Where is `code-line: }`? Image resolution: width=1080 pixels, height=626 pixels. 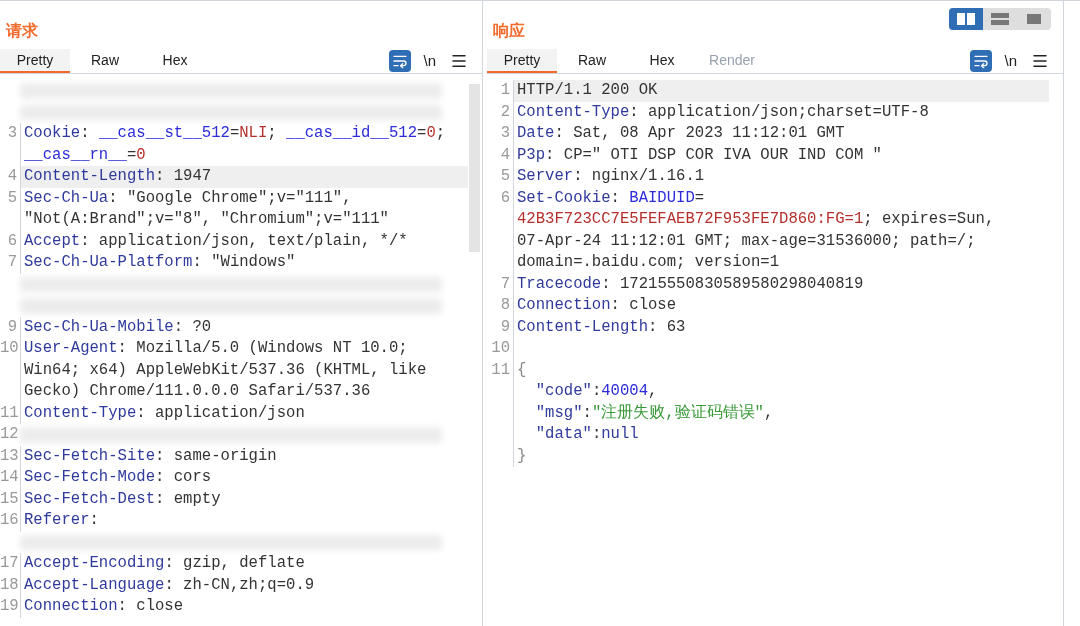
code-line: } is located at coordinates (781, 456).